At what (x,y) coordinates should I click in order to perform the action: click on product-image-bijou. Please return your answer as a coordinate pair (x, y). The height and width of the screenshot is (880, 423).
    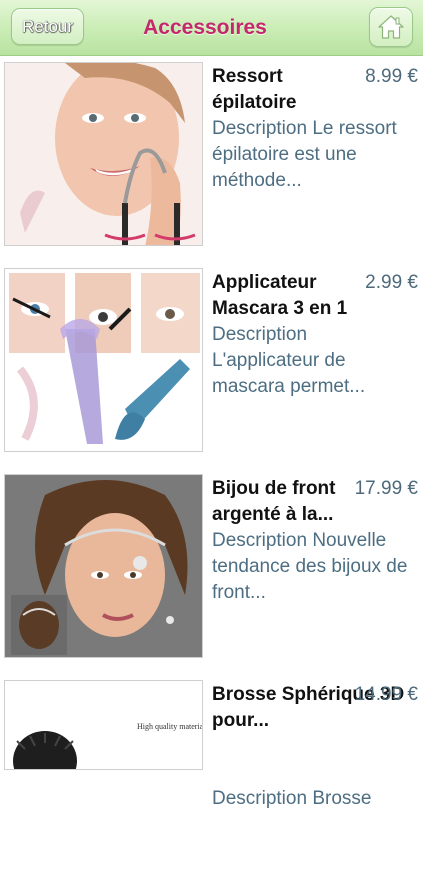
    Looking at the image, I should click on (103, 566).